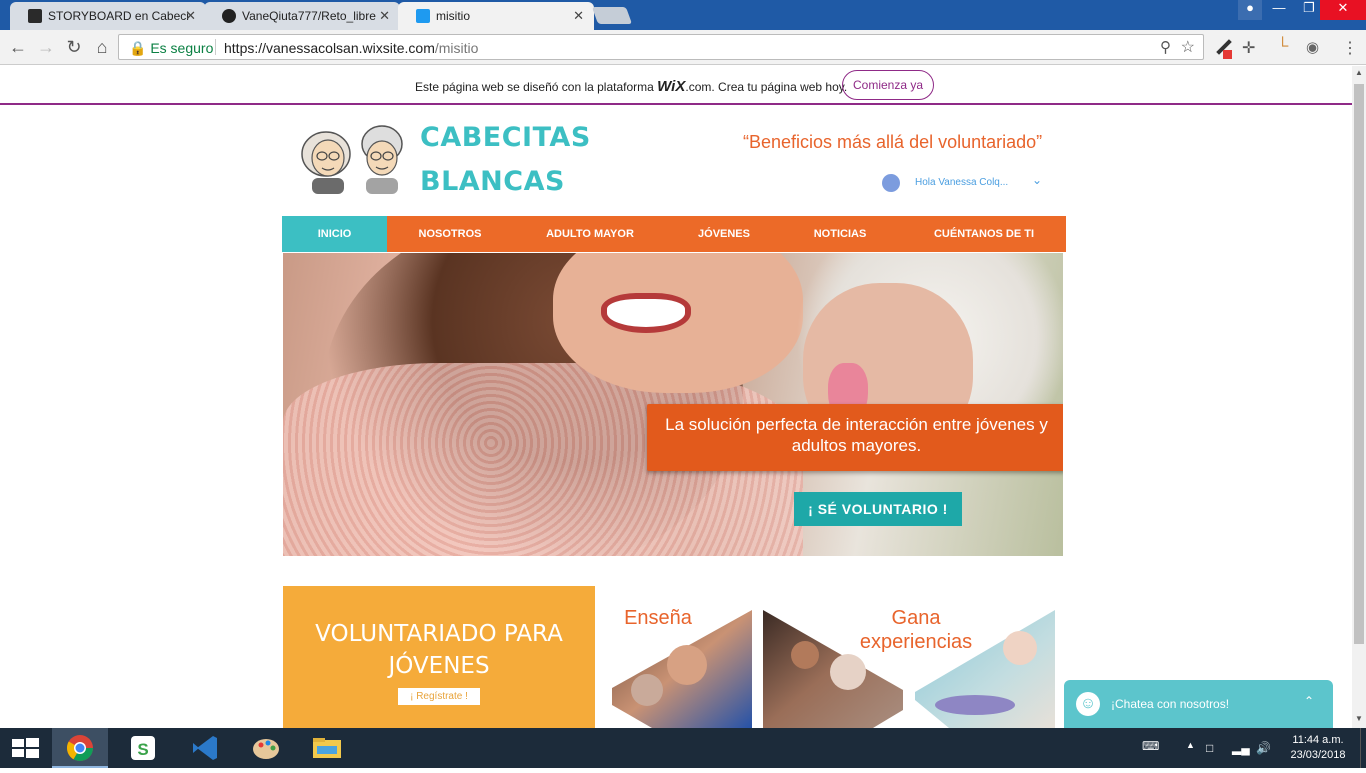 This screenshot has height=773, width=1366. I want to click on chat-widget: ☺ ¡Chatea con nosotros! ⌃, so click(1198, 704).